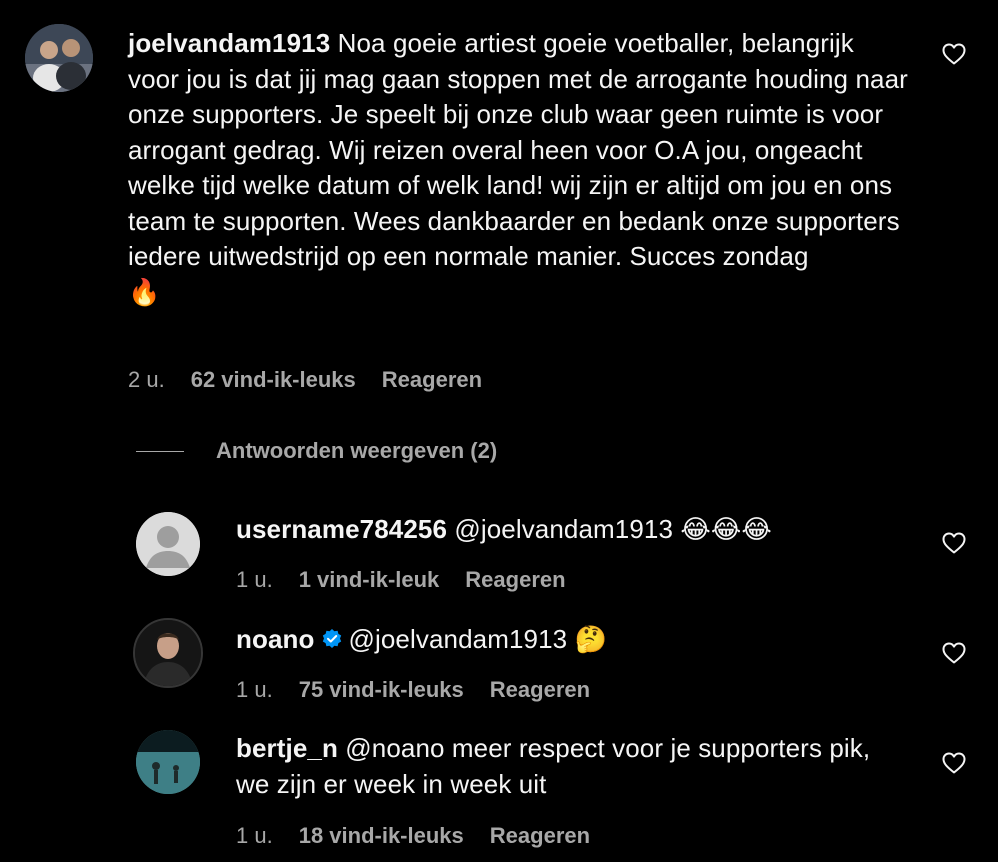 The height and width of the screenshot is (862, 998). I want to click on view-replies-label: Antwoorden weergeven (2), so click(357, 450).